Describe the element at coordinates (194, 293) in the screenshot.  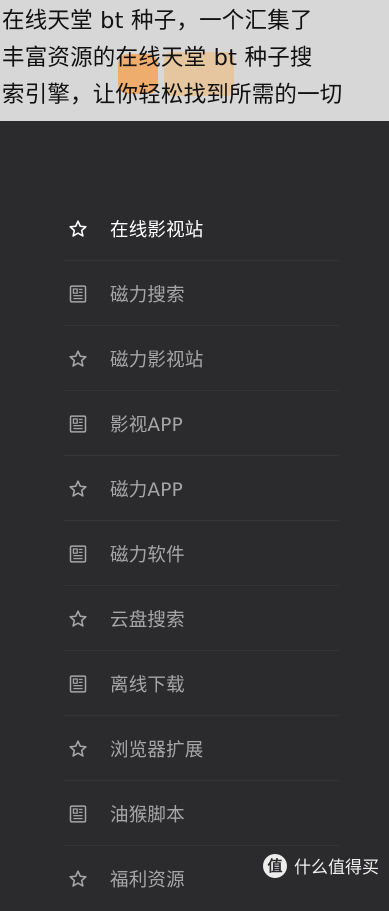
I see `menu-item-magnet-search: 磁力搜索` at that location.